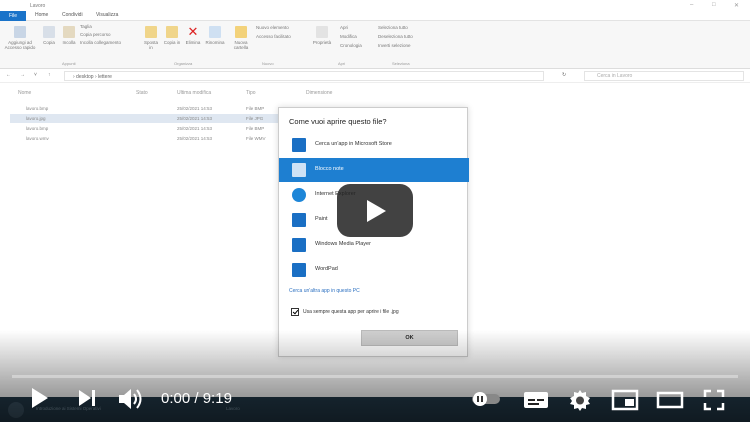  I want to click on autoplay-toggle-icon, so click(486, 399).